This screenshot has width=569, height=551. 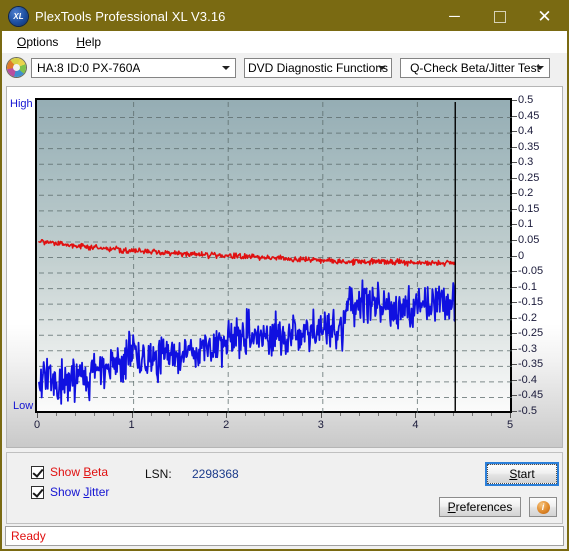 I want to click on preferences-button: Preferences, so click(x=480, y=507).